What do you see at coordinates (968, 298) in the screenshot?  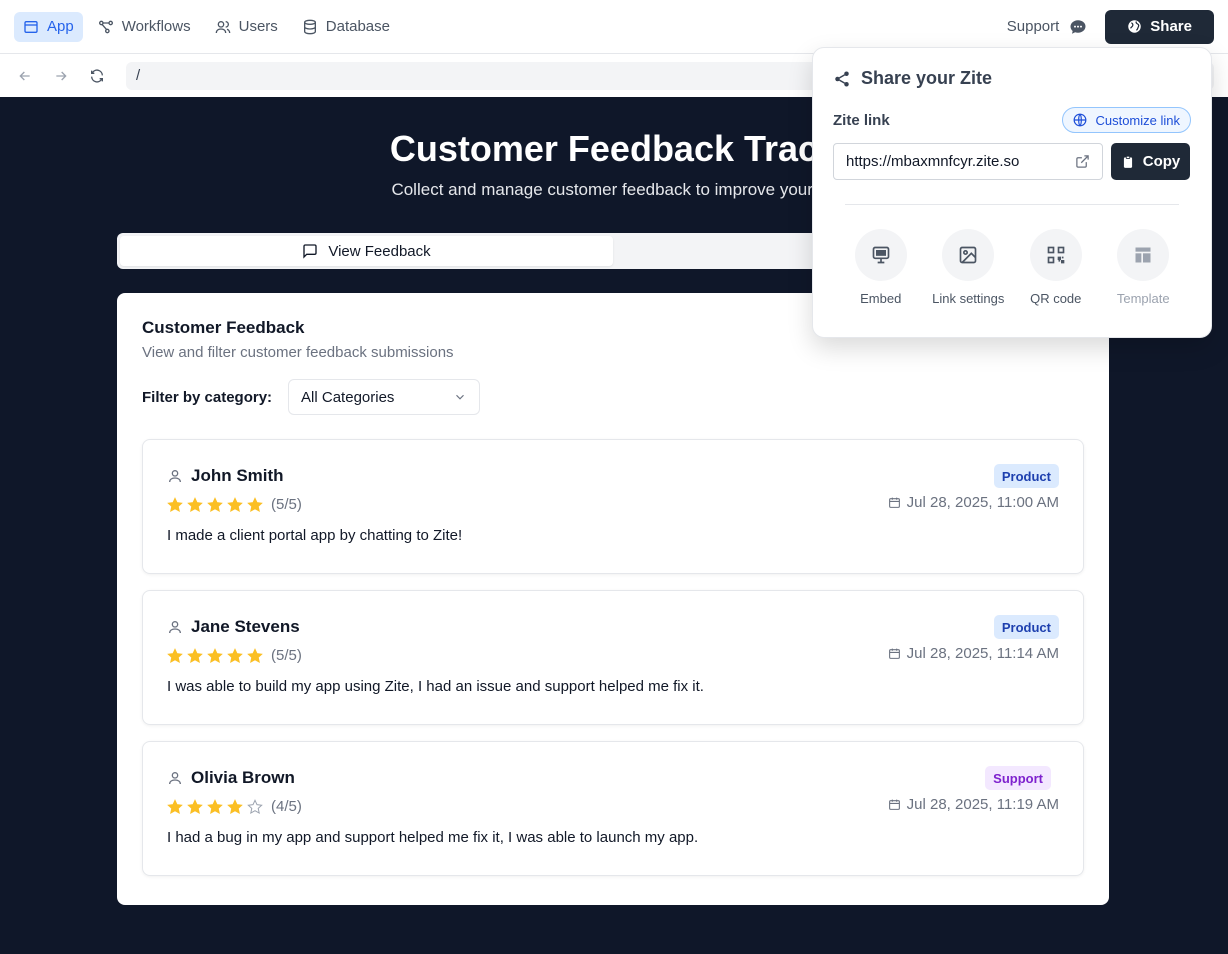 I see `link-settings-action-label: Link settings` at bounding box center [968, 298].